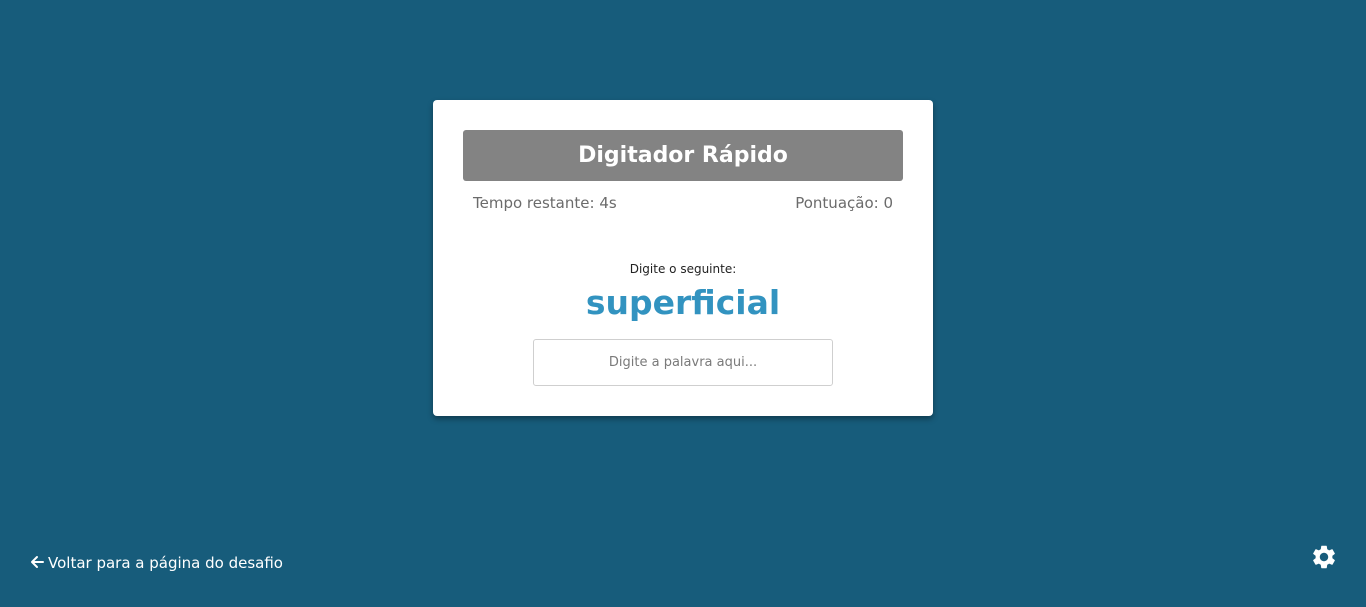 The image size is (1366, 607). I want to click on back-to-challenge-link: Voltar para a página do desafio, so click(156, 563).